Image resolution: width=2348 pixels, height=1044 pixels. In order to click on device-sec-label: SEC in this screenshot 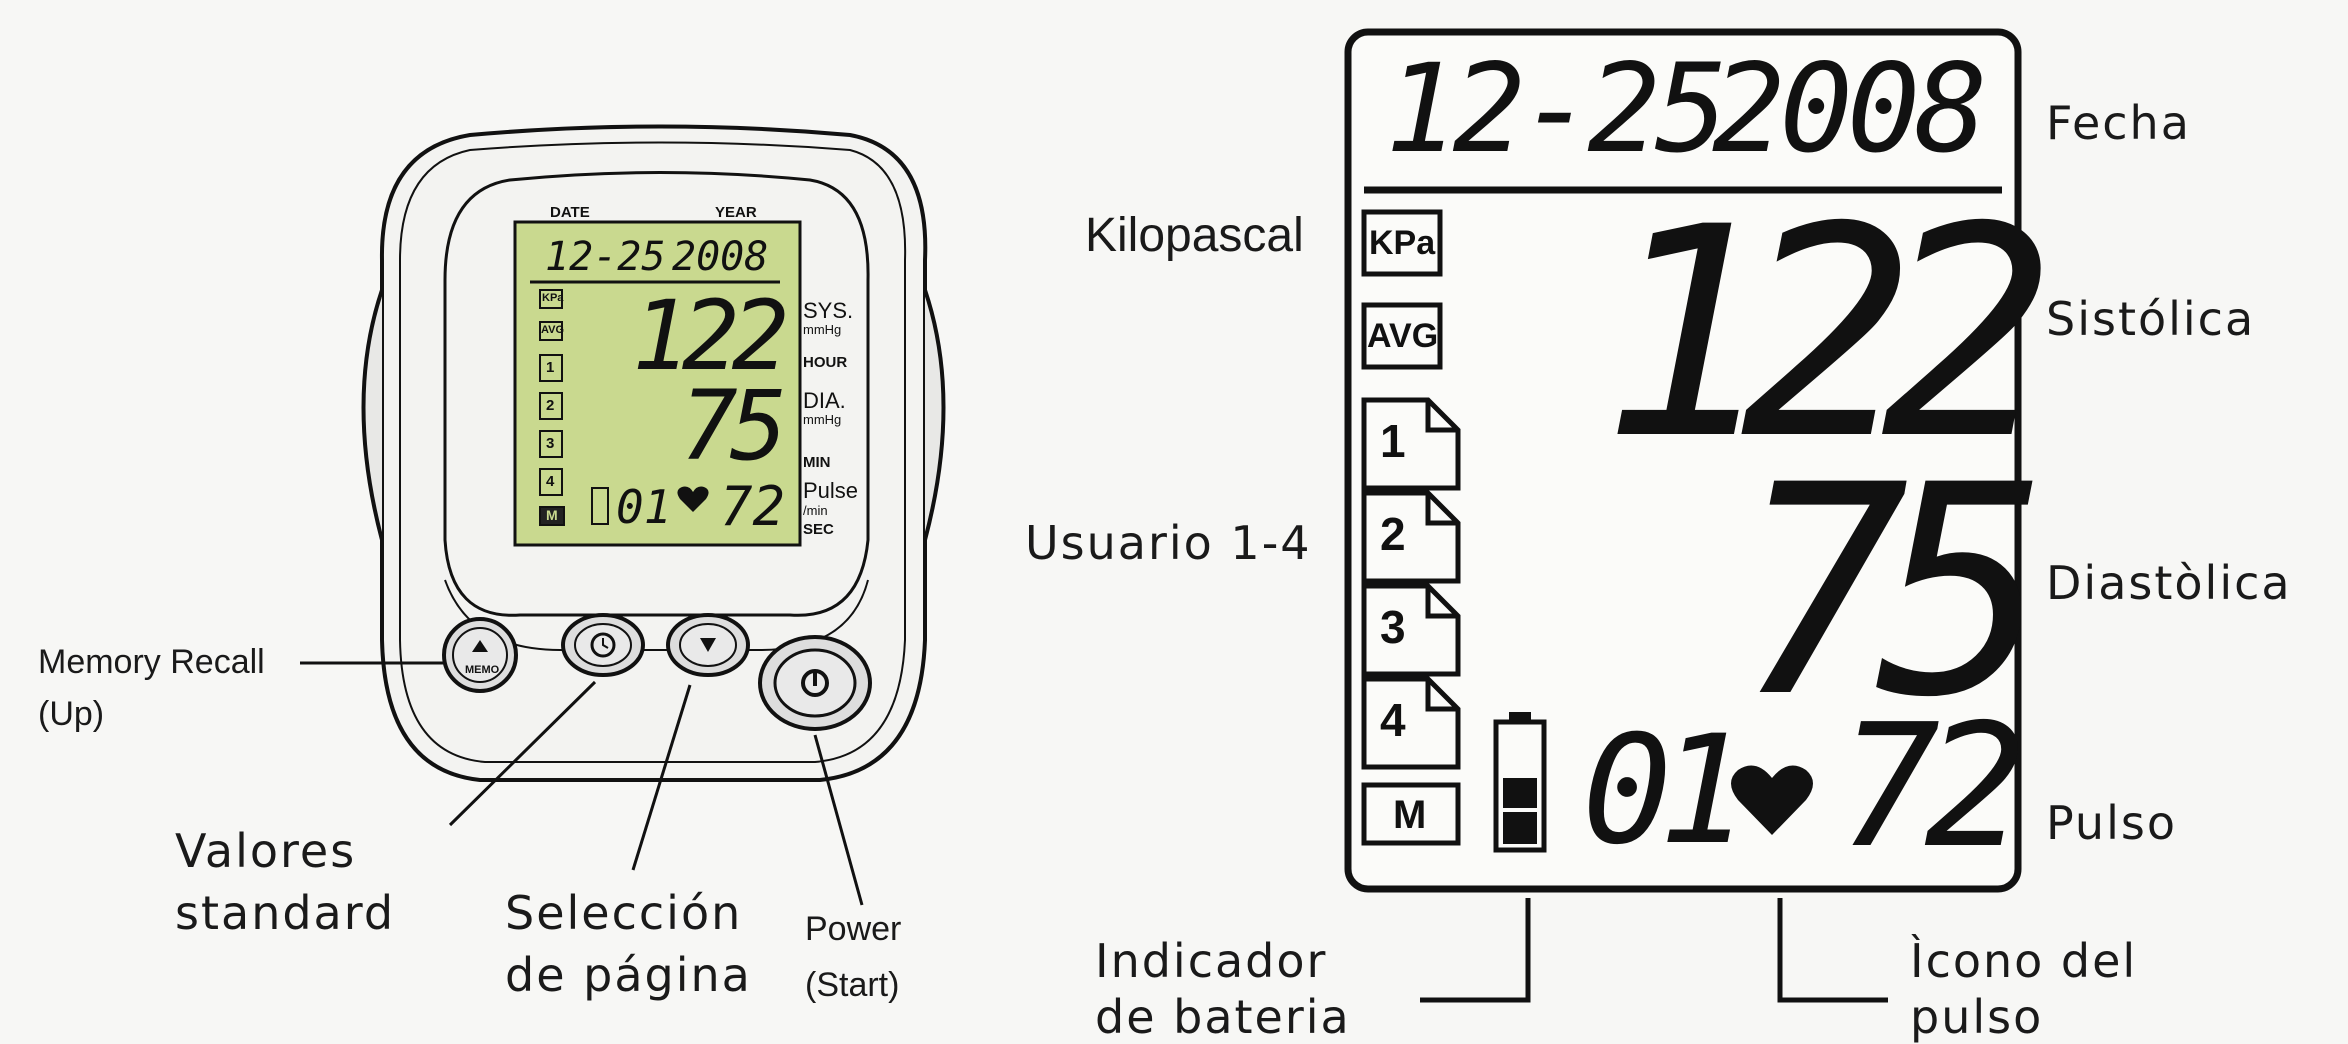, I will do `click(818, 529)`.